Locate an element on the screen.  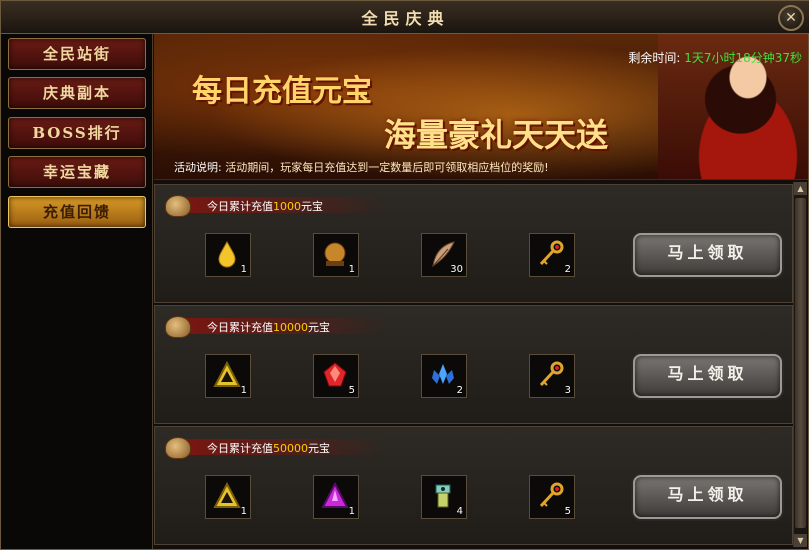
reward-quantity: 30 is located at coordinates (456, 269).